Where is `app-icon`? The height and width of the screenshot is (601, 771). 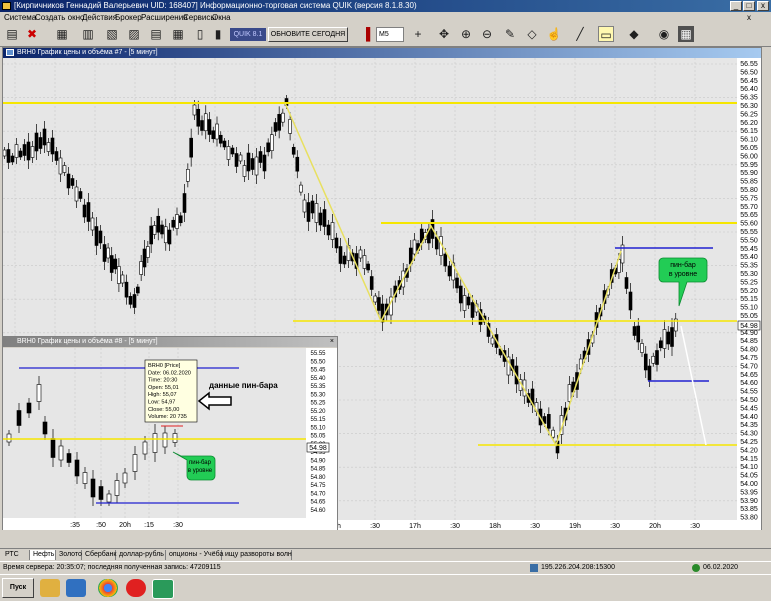
app-icon is located at coordinates (6, 6).